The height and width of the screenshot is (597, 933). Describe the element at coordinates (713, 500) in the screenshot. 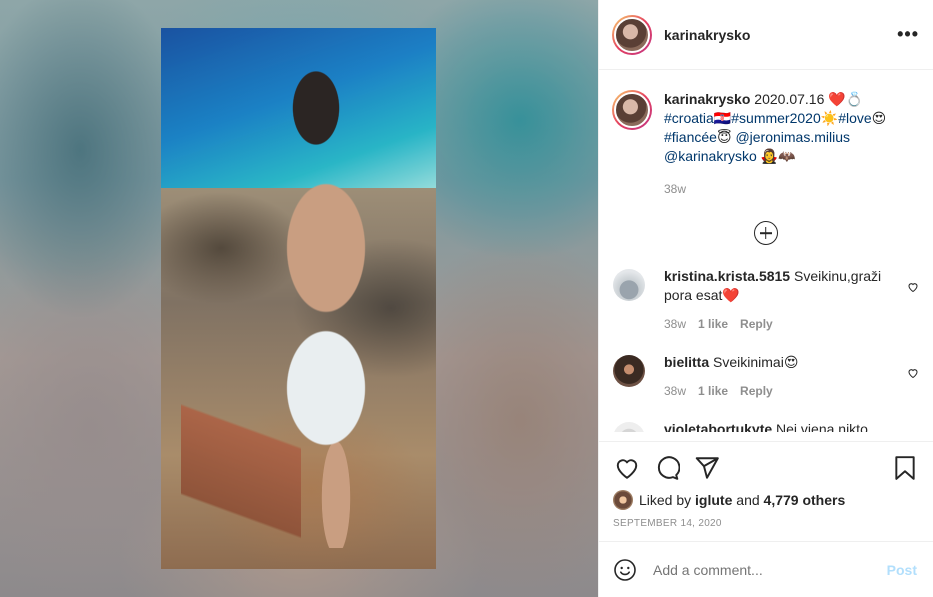

I see `liker-username: iglute` at that location.